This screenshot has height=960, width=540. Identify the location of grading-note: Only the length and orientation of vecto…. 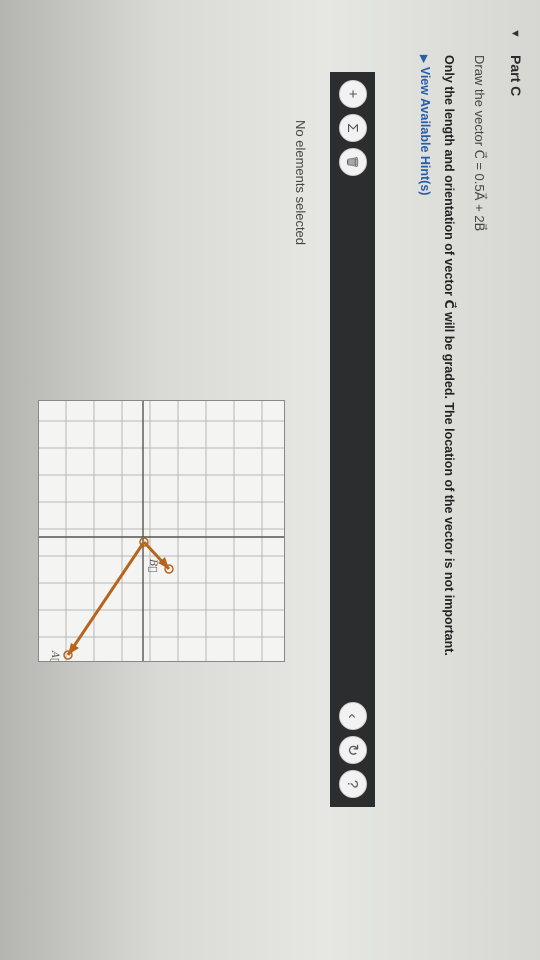
(449, 355).